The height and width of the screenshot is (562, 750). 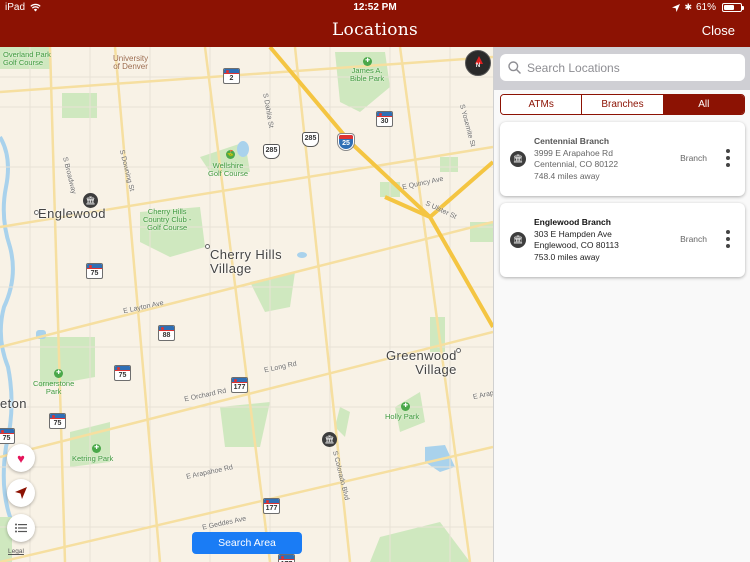 I want to click on park-cornerstone: Cornerstone Park, so click(x=53, y=388).